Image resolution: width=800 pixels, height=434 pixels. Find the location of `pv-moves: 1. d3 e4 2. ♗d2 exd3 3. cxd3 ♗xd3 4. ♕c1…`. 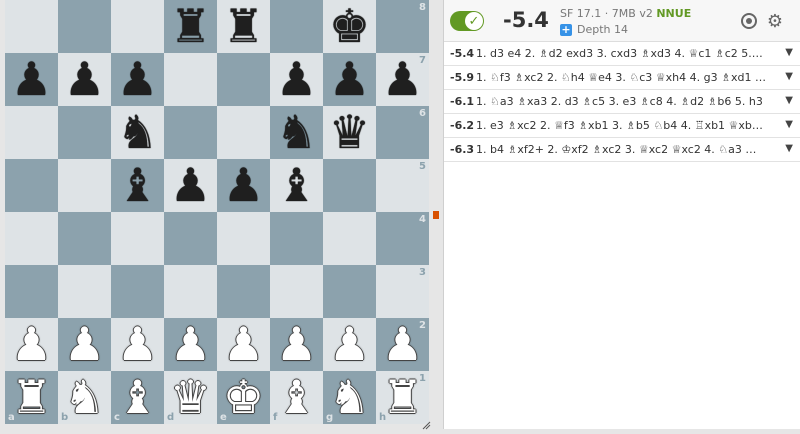

pv-moves: 1. d3 e4 2. ♗d2 exd3 3. cxd3 ♗xd3 4. ♕c1… is located at coordinates (621, 53).